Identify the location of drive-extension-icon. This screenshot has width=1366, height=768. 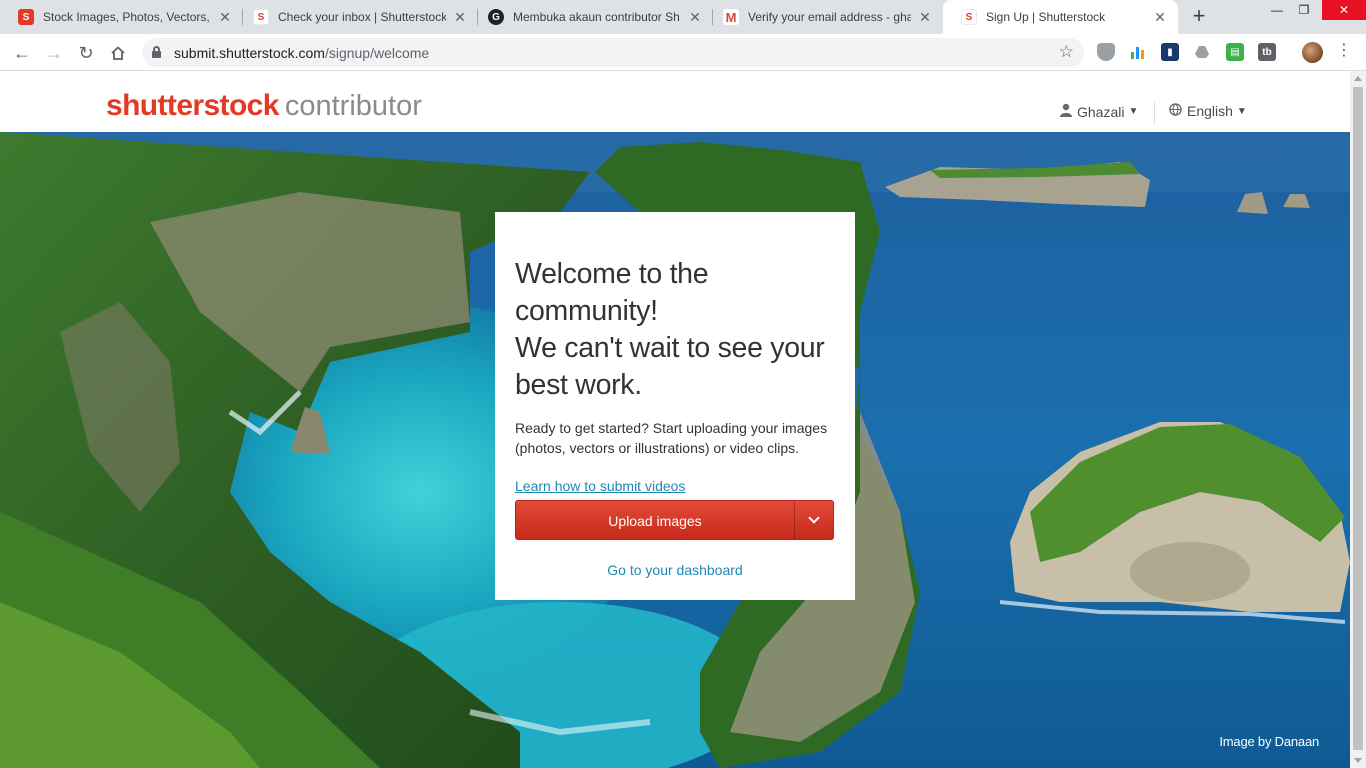
(1202, 52).